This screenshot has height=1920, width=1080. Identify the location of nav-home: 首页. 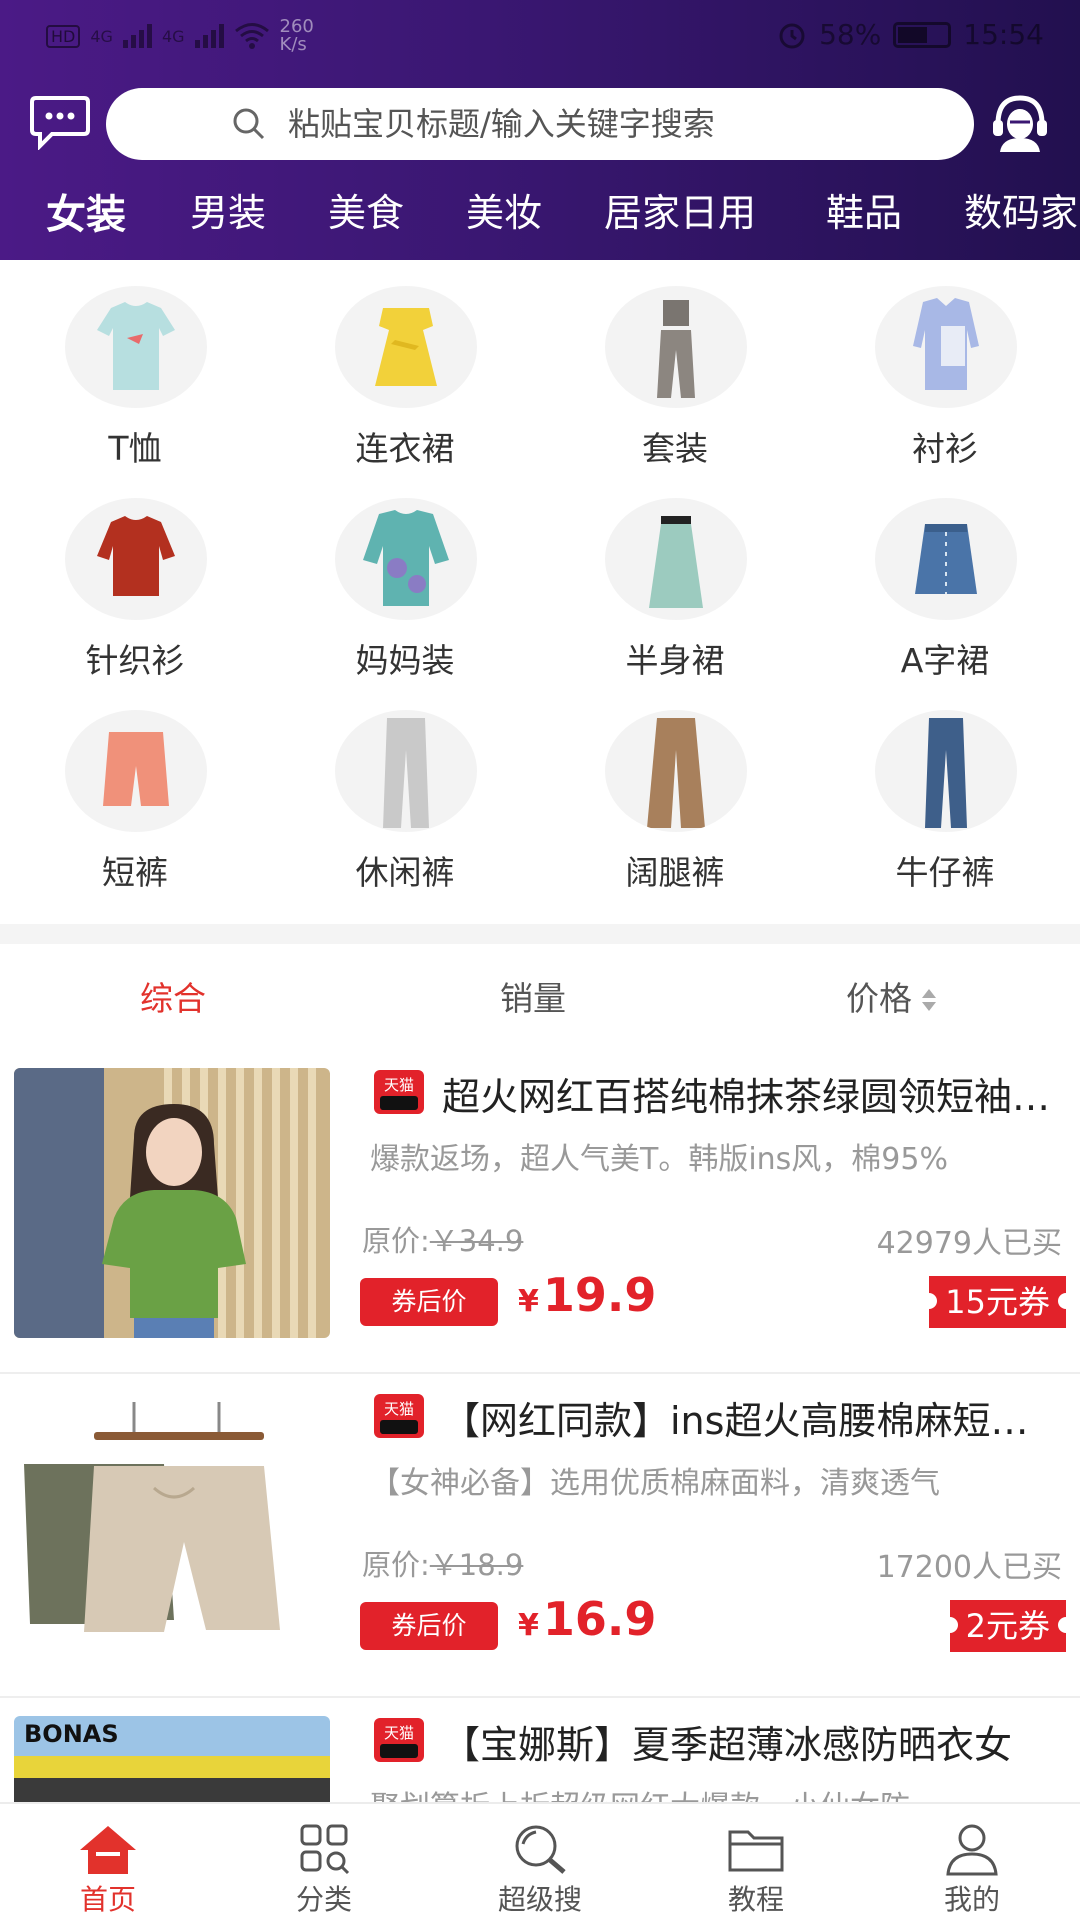
(108, 1862).